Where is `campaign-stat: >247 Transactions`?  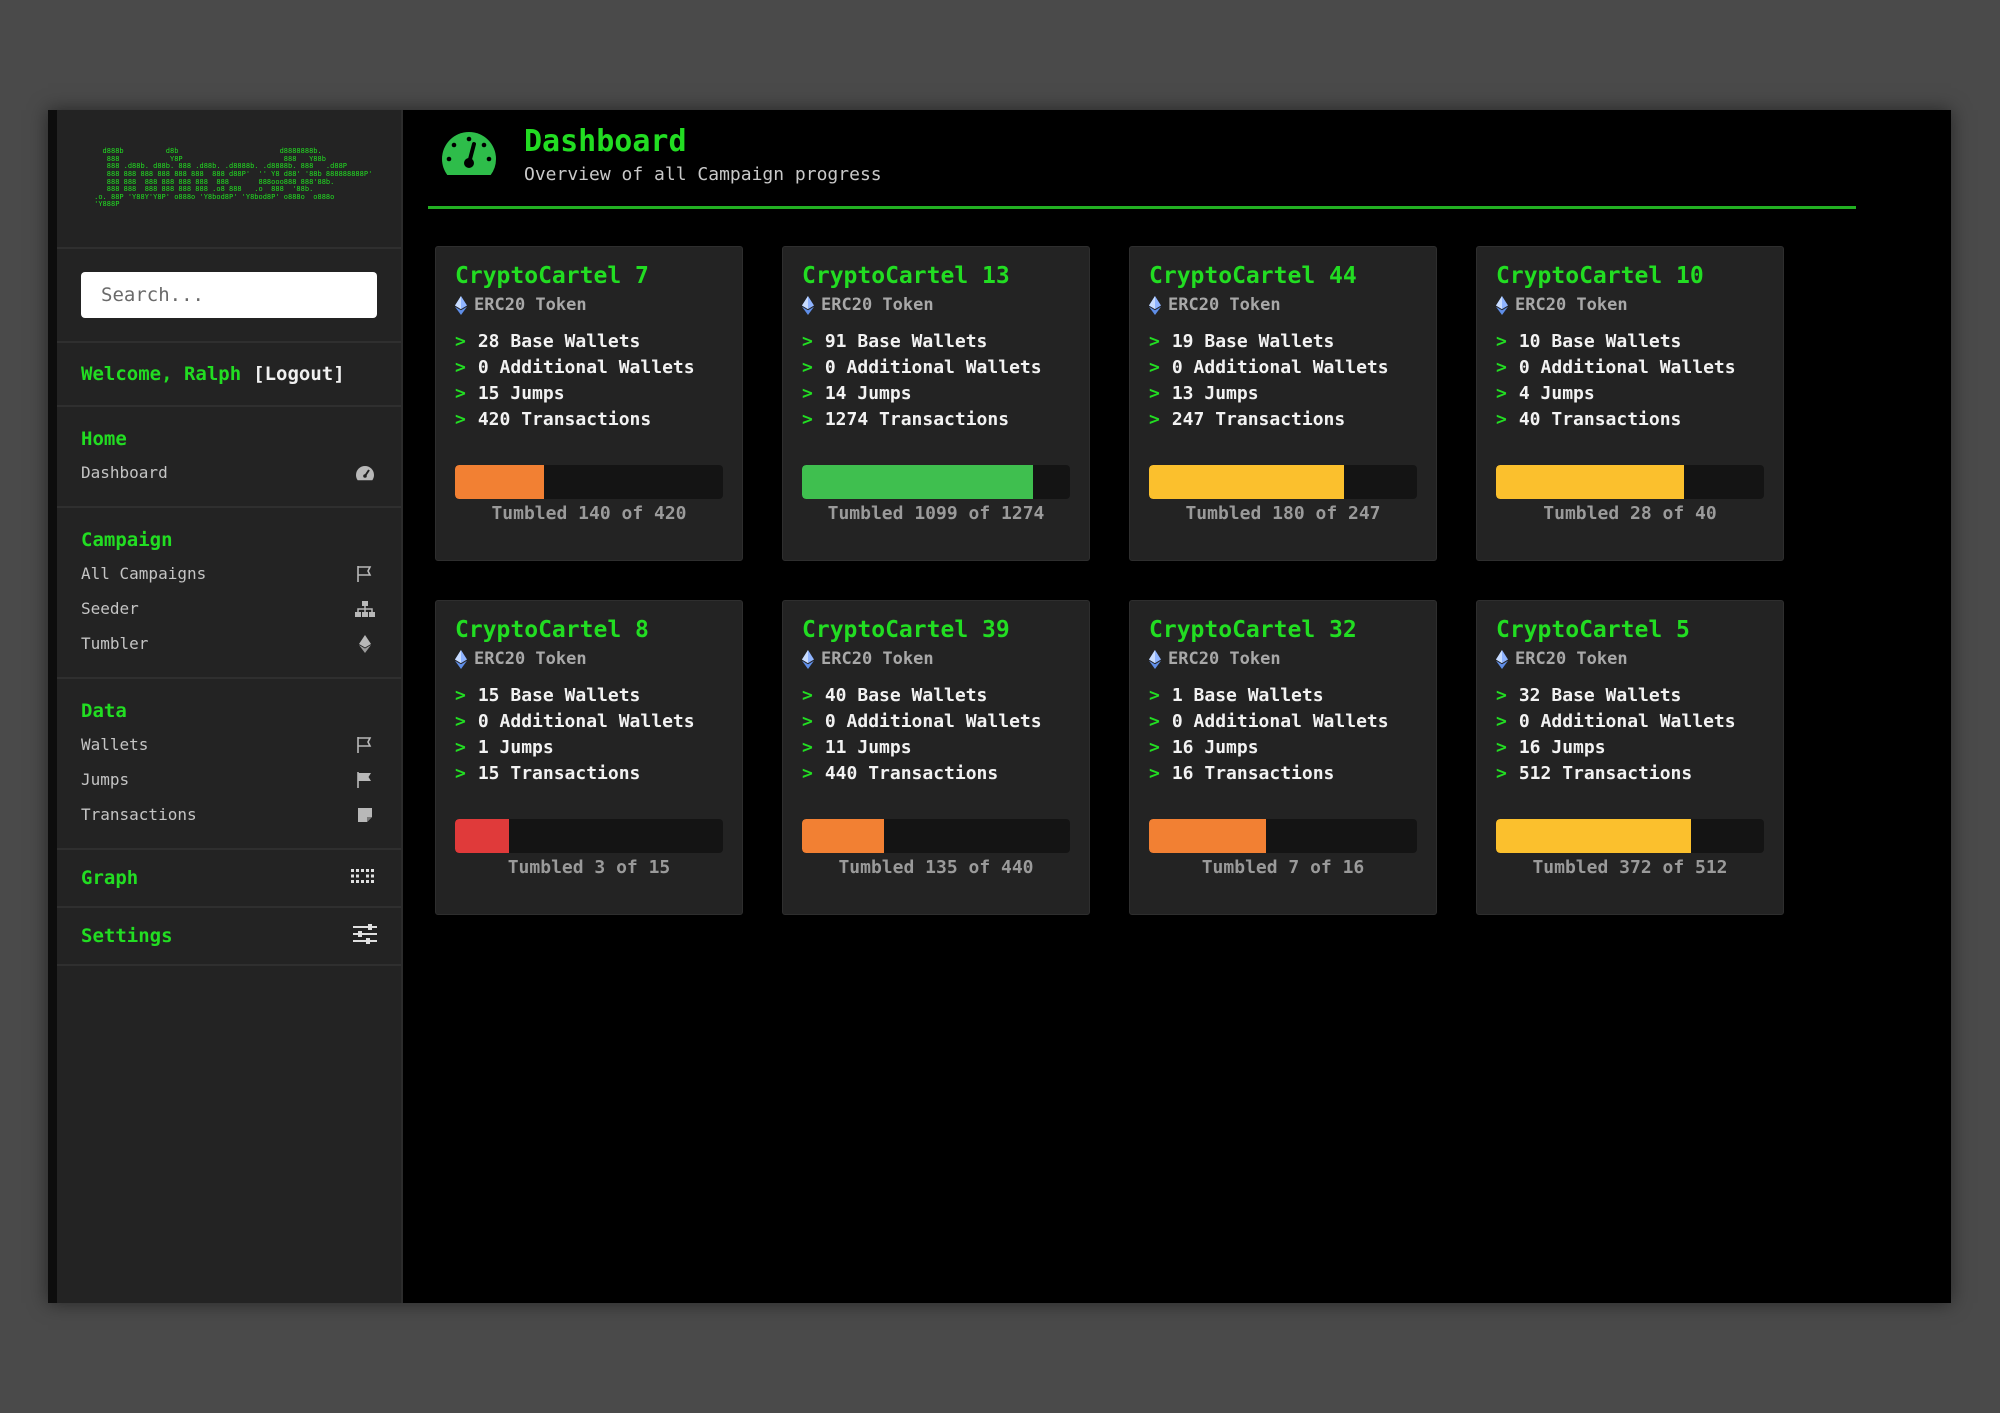 campaign-stat: >247 Transactions is located at coordinates (1269, 420).